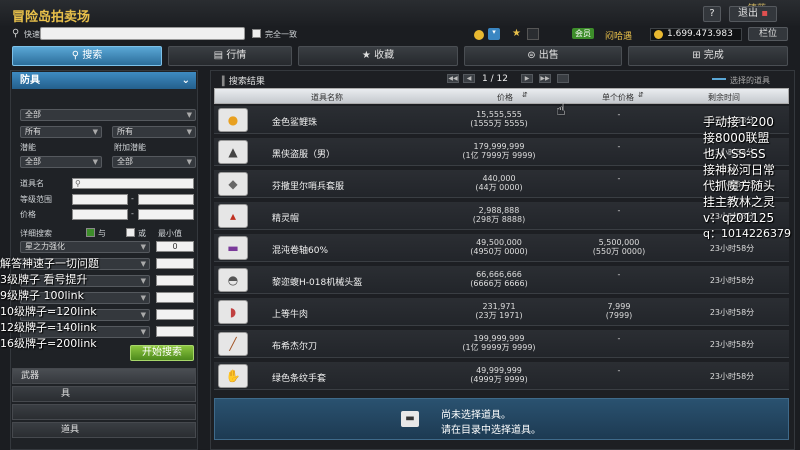 Image resolution: width=800 pixels, height=450 pixels. I want to click on item-name: 精灵帽, so click(286, 219).